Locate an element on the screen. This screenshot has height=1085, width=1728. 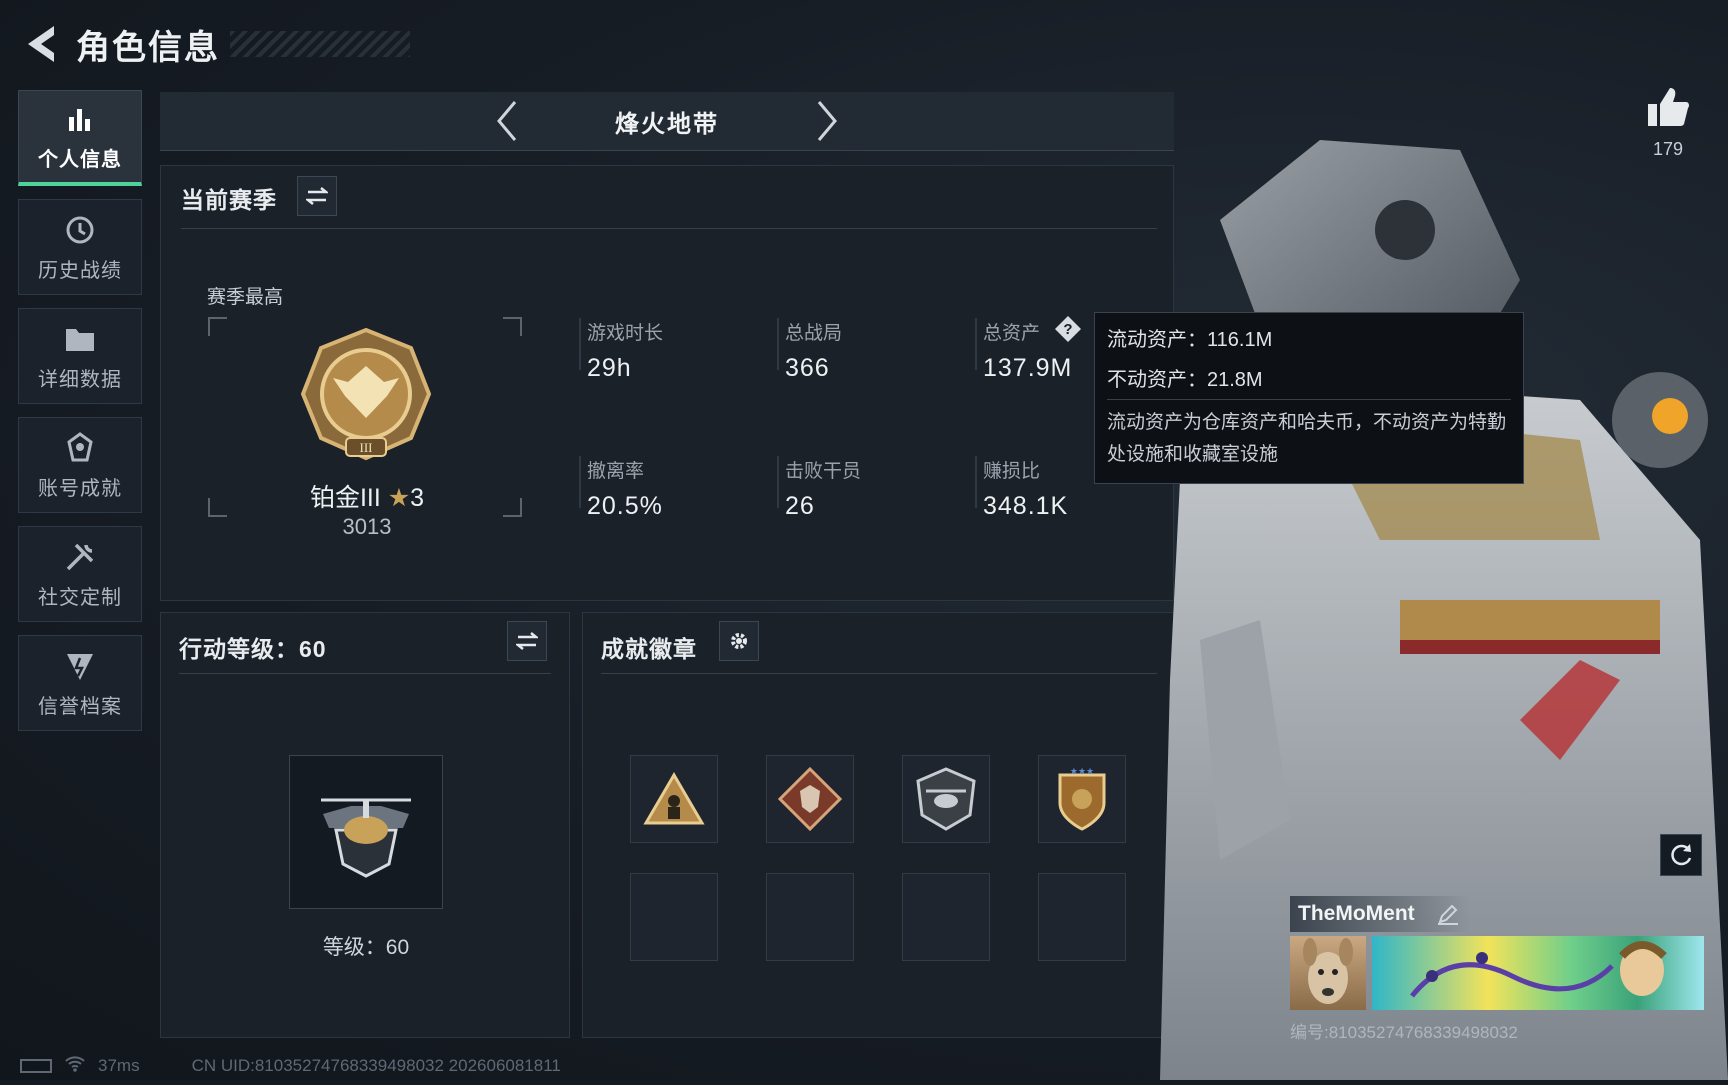
wifi-icon is located at coordinates (75, 1065).